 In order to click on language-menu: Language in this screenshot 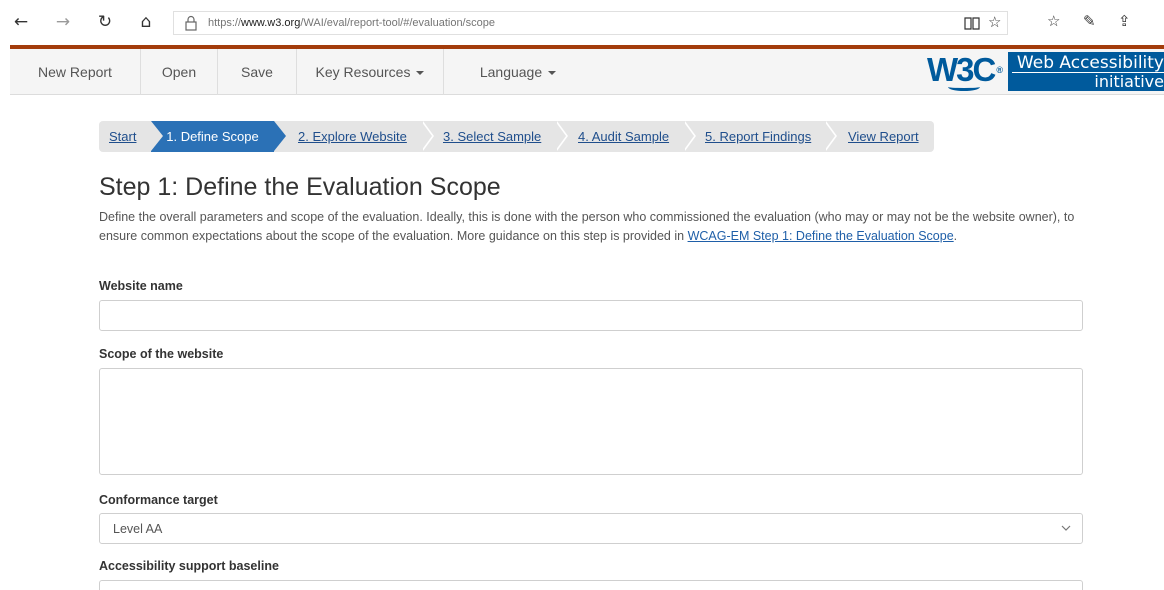, I will do `click(518, 72)`.